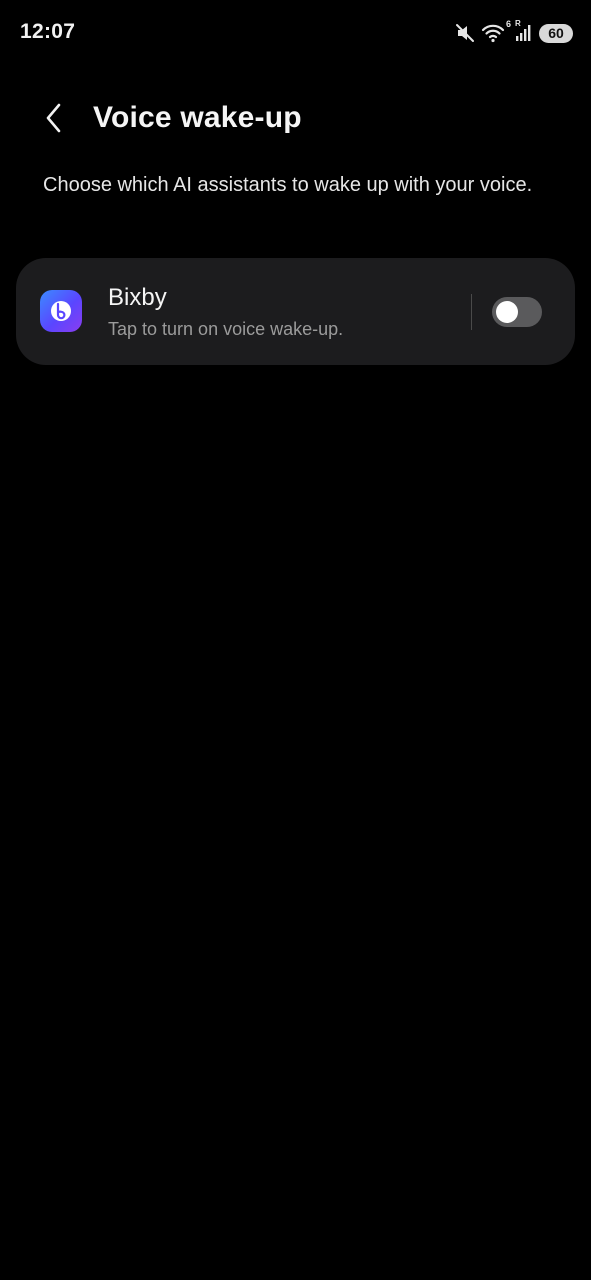 This screenshot has height=1280, width=591. Describe the element at coordinates (295, 33) in the screenshot. I see `status-bar: 12:07 6 R 60` at that location.